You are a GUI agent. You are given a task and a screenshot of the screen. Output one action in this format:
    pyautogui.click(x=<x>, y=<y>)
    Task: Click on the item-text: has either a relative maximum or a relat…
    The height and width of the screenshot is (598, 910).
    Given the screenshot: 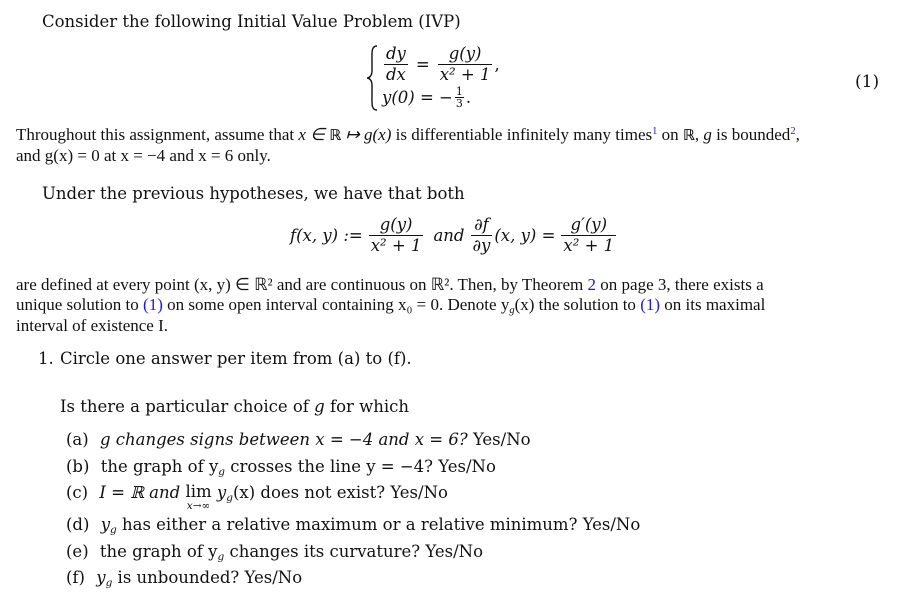 What is the action you would take?
    pyautogui.click(x=349, y=524)
    